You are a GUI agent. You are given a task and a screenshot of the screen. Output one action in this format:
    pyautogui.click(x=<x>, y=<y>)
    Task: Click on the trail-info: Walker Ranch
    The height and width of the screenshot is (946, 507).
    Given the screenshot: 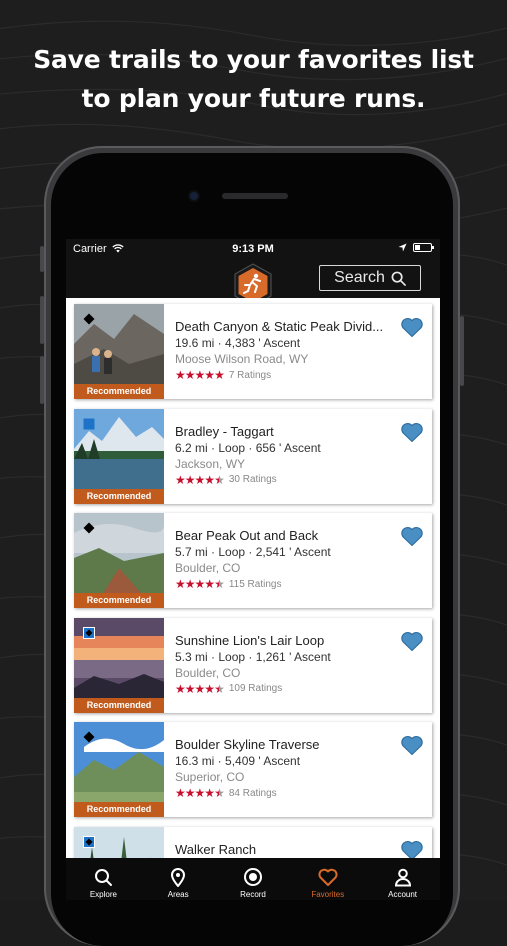 What is the action you would take?
    pyautogui.click(x=287, y=846)
    